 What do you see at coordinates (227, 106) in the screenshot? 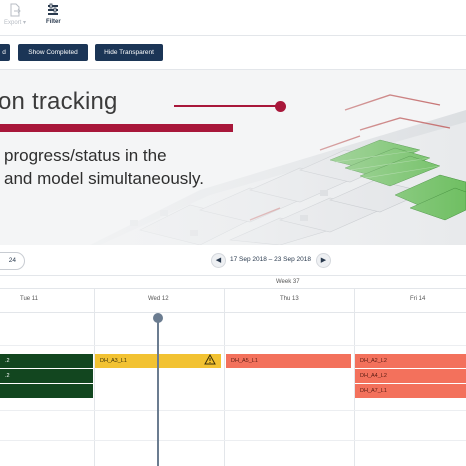
I see `callout-line` at bounding box center [227, 106].